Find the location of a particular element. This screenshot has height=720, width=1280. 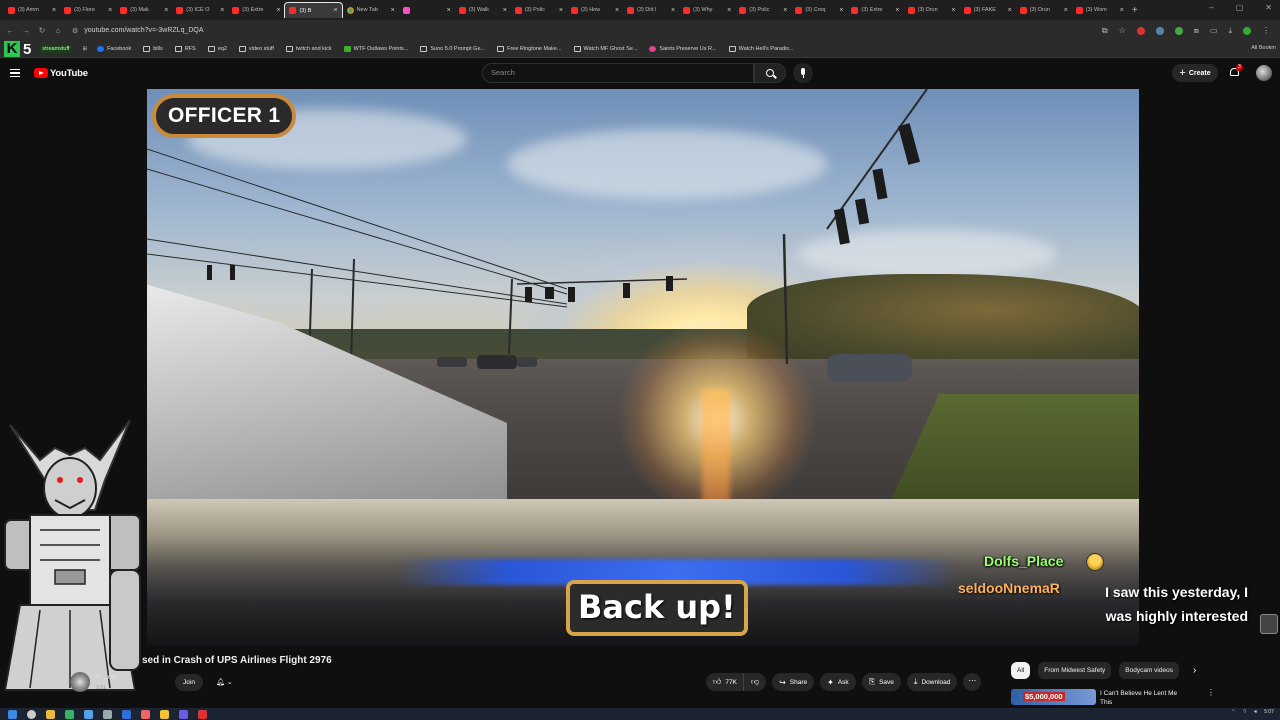

app-steam-icon is located at coordinates (126, 714).